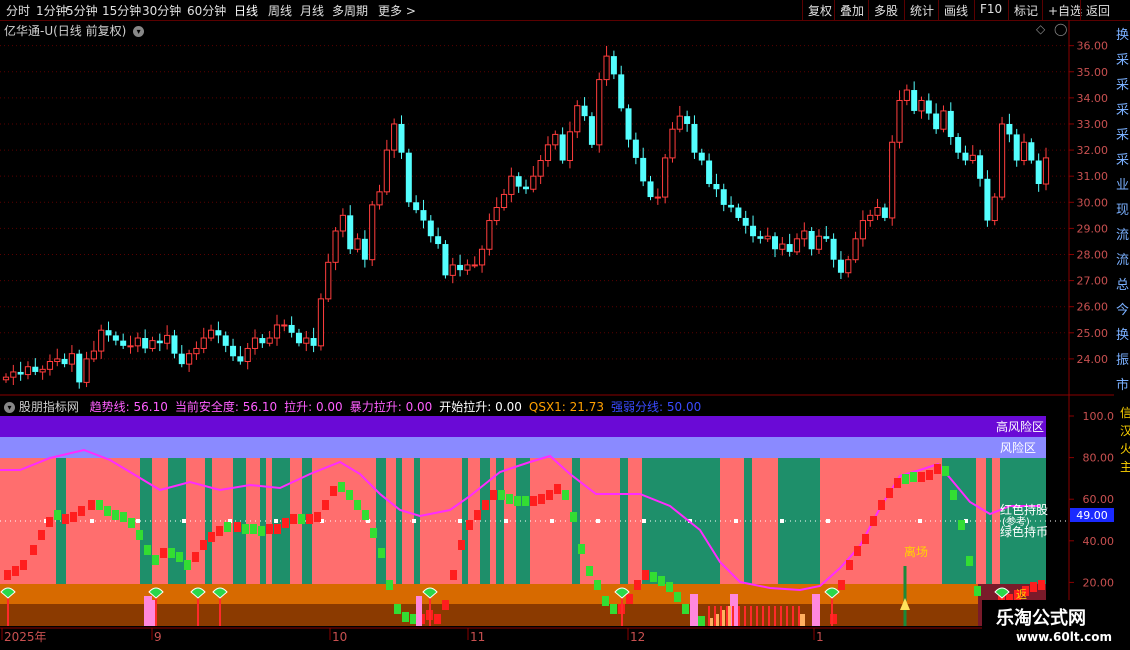 The width and height of the screenshot is (1130, 650). What do you see at coordinates (956, 10) in the screenshot?
I see `toolbar-button-4: 画线` at bounding box center [956, 10].